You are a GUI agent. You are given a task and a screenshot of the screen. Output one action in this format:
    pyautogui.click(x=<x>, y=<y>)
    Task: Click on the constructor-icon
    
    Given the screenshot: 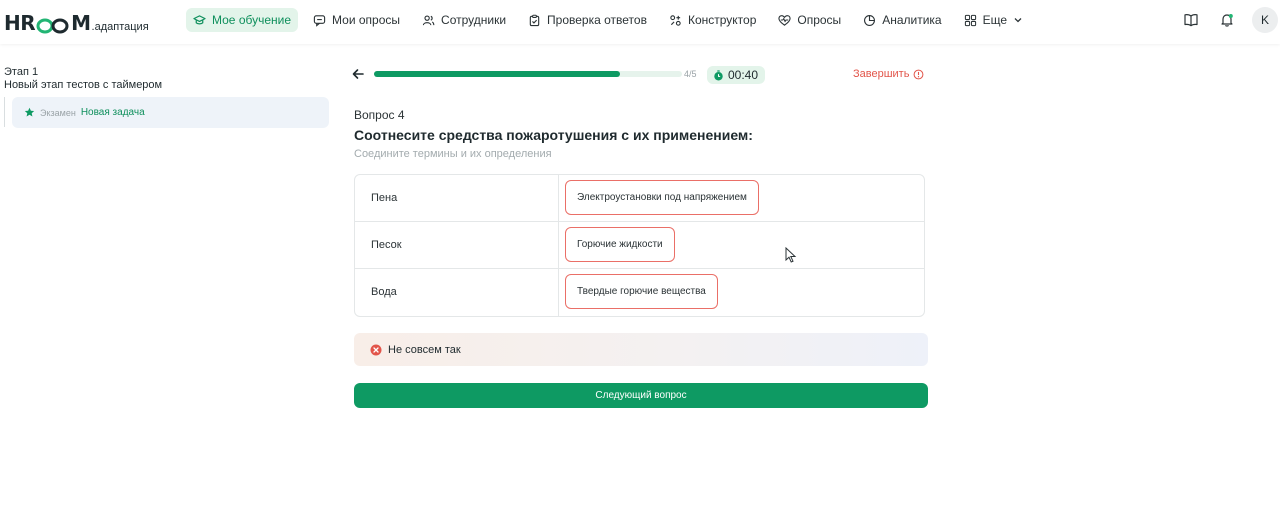 What is the action you would take?
    pyautogui.click(x=675, y=20)
    